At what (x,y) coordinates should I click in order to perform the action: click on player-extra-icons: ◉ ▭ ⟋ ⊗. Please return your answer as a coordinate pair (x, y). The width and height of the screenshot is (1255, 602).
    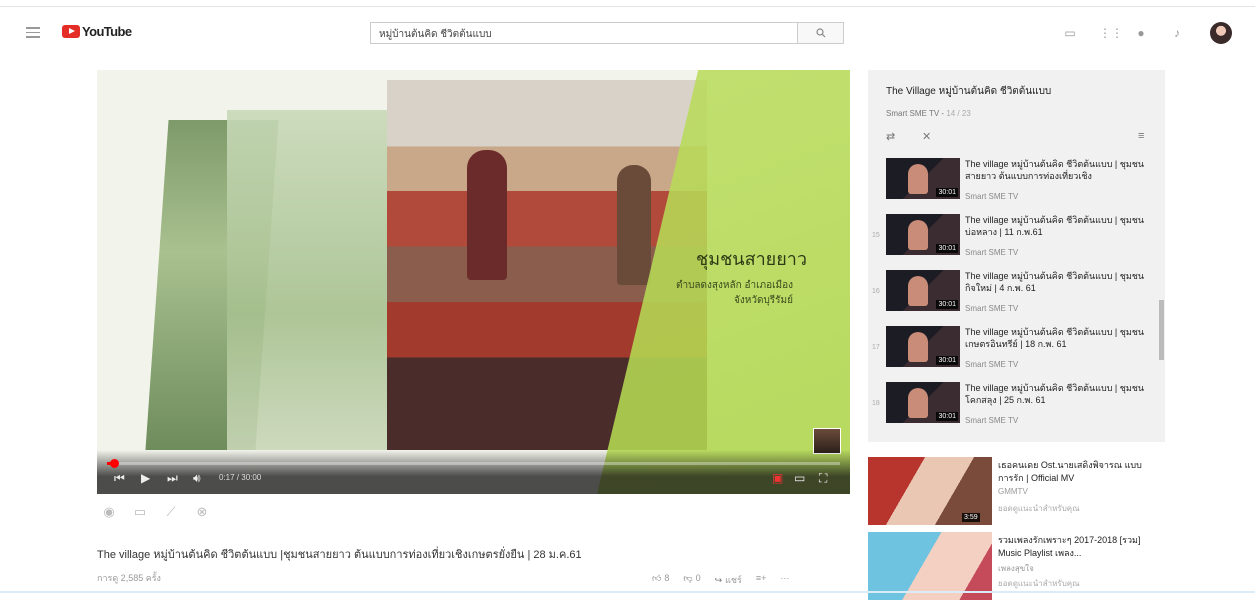
    Looking at the image, I should click on (155, 512).